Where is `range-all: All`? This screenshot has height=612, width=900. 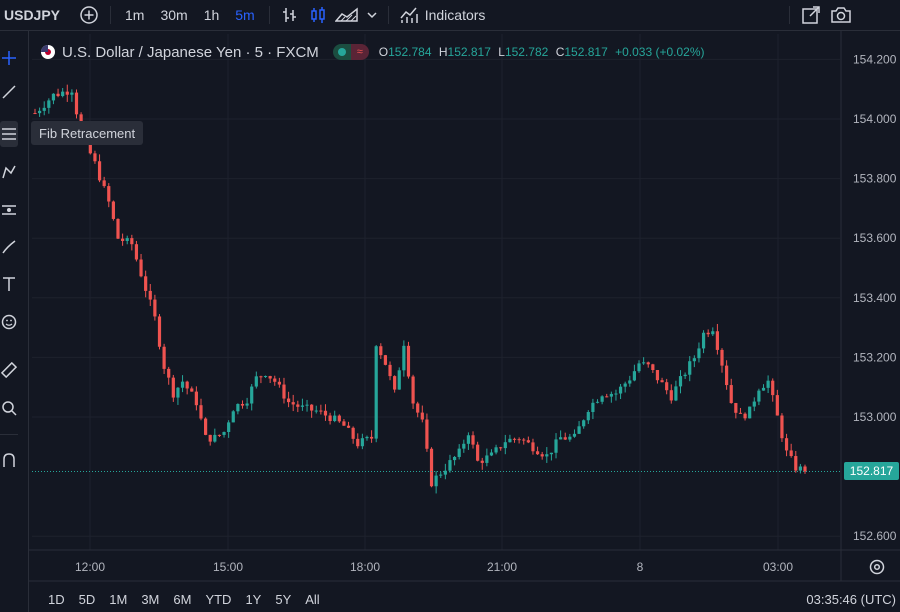 range-all: All is located at coordinates (312, 599).